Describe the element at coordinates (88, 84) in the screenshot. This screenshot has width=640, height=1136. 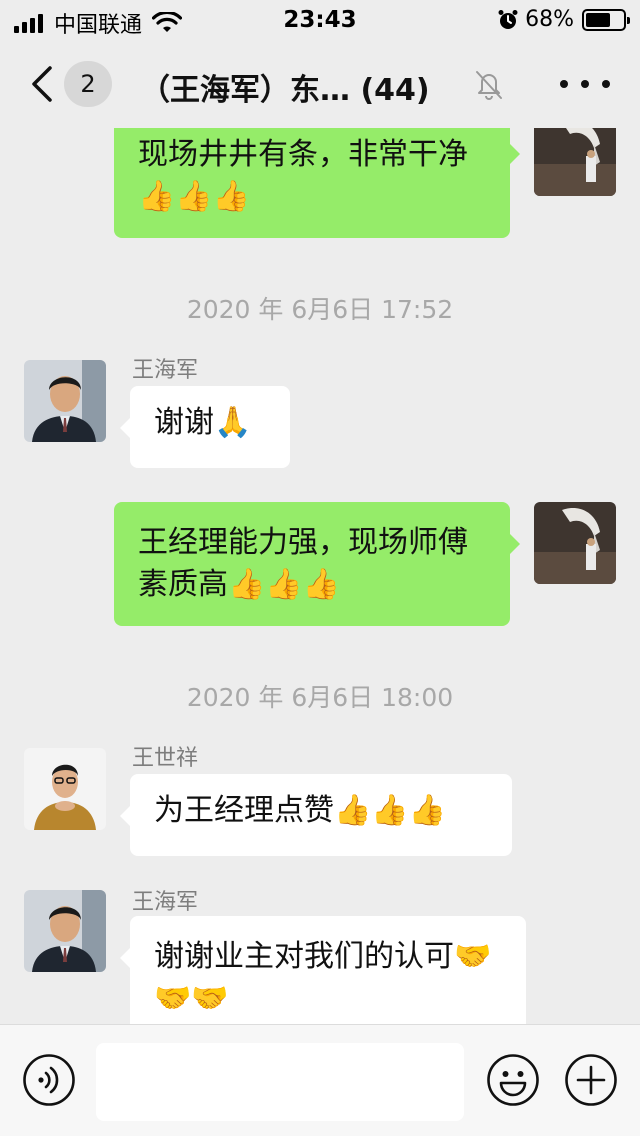
I see `unread-count-badge: 2` at that location.